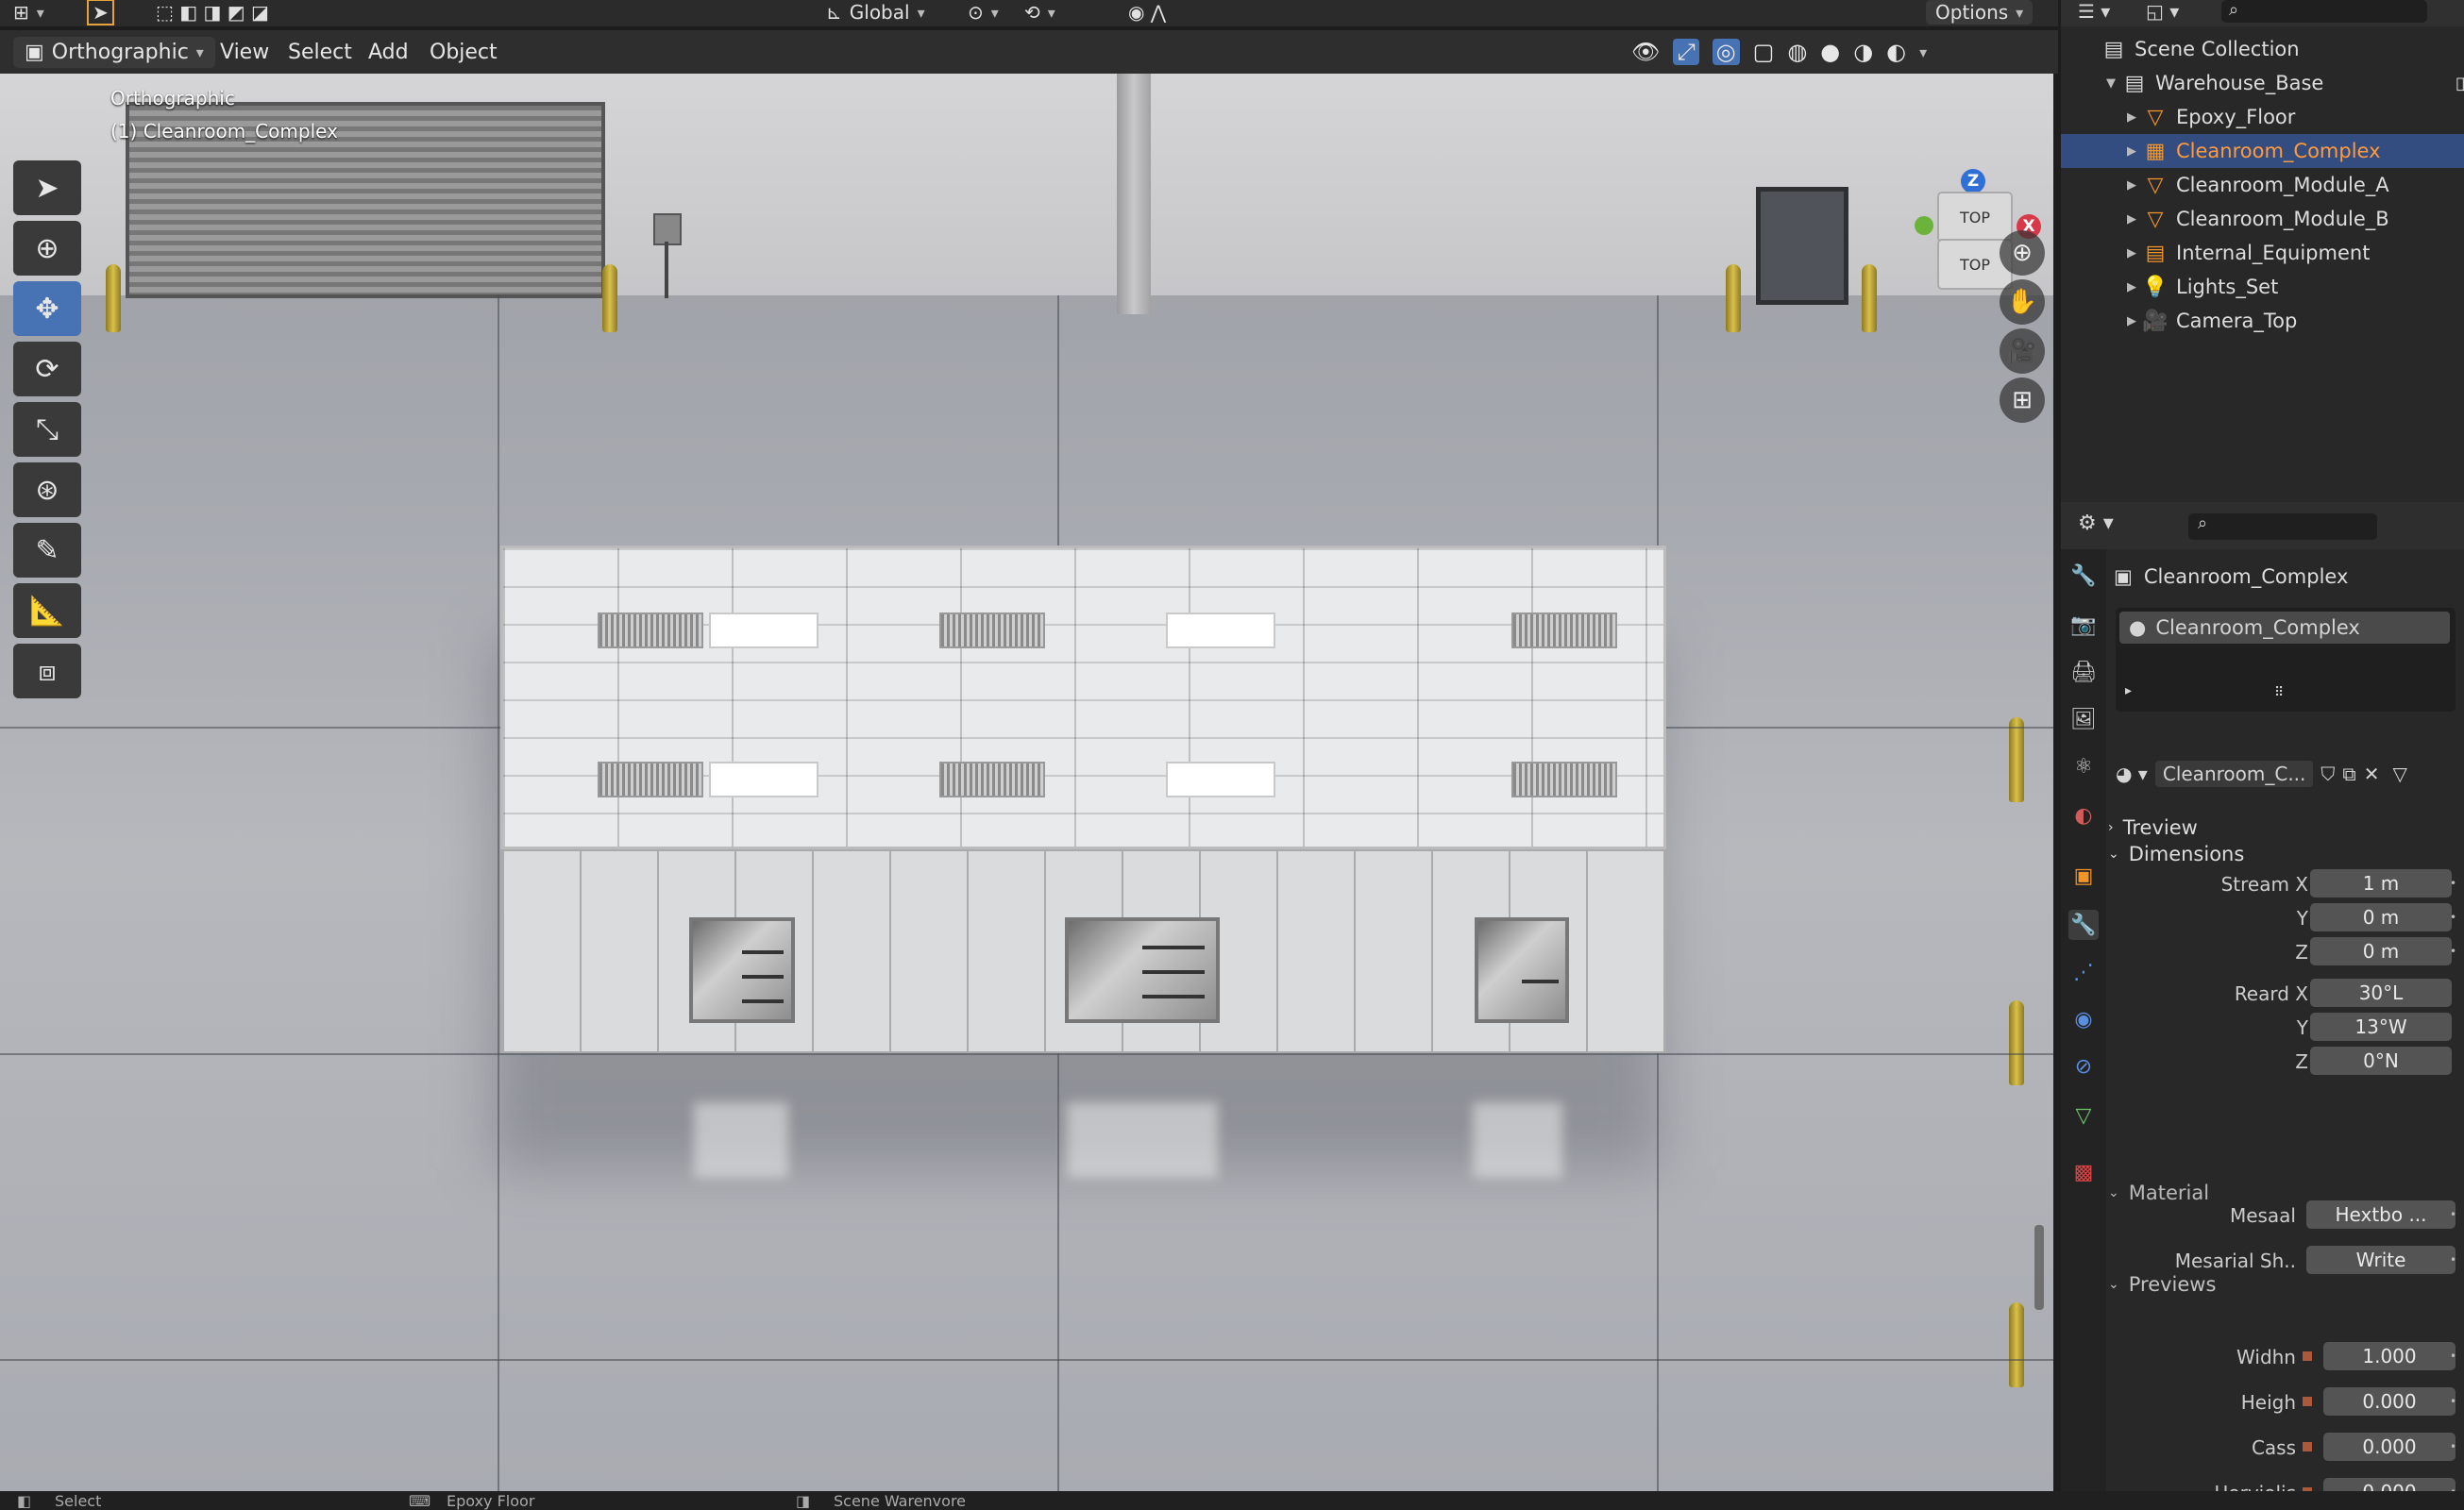  I want to click on move-icon: ✥, so click(47, 308).